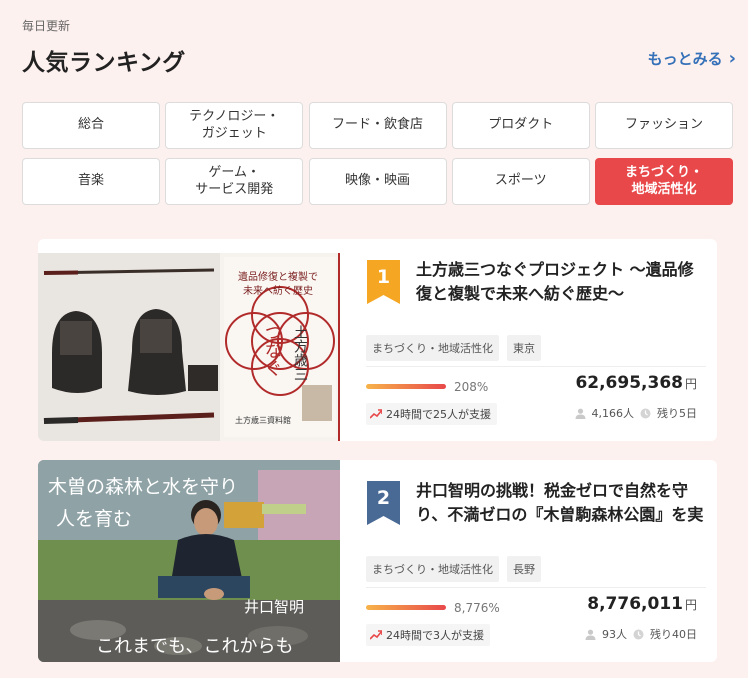 Image resolution: width=748 pixels, height=678 pixels. Describe the element at coordinates (383, 498) in the screenshot. I see `rank-number: 2` at that location.